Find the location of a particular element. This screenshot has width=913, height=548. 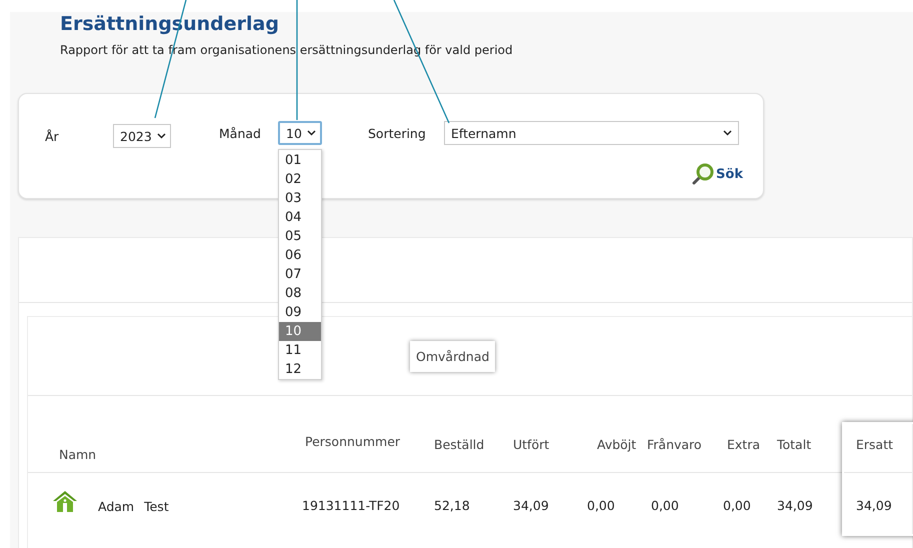

column-header: Frånvaro is located at coordinates (675, 445).